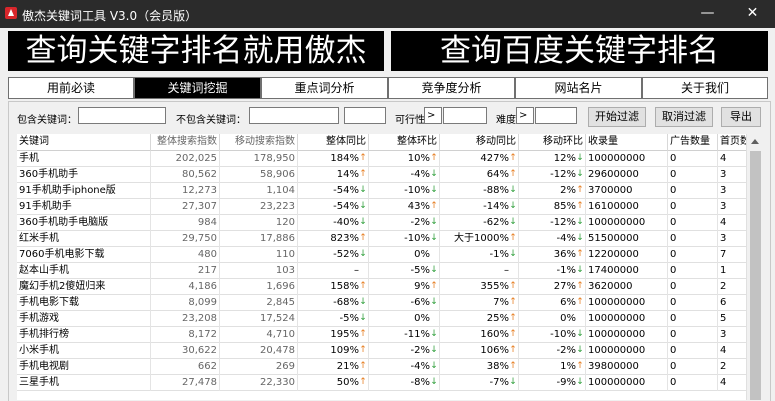 Image resolution: width=775 pixels, height=401 pixels. I want to click on tab-competition-analysis: 竞争度分析, so click(451, 88).